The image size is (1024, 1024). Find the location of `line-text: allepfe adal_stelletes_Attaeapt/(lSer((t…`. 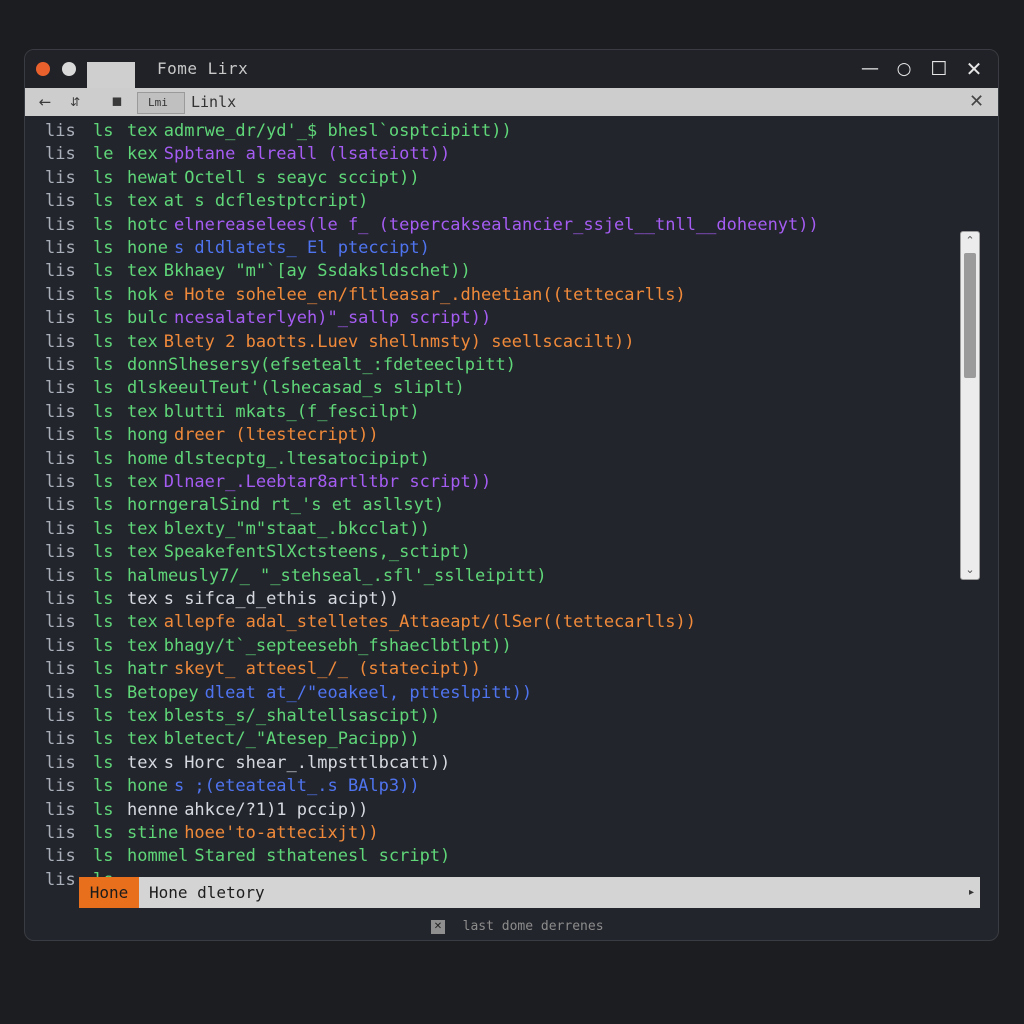

line-text: allepfe adal_stelletes_Attaeapt/(lSer((t… is located at coordinates (429, 622).